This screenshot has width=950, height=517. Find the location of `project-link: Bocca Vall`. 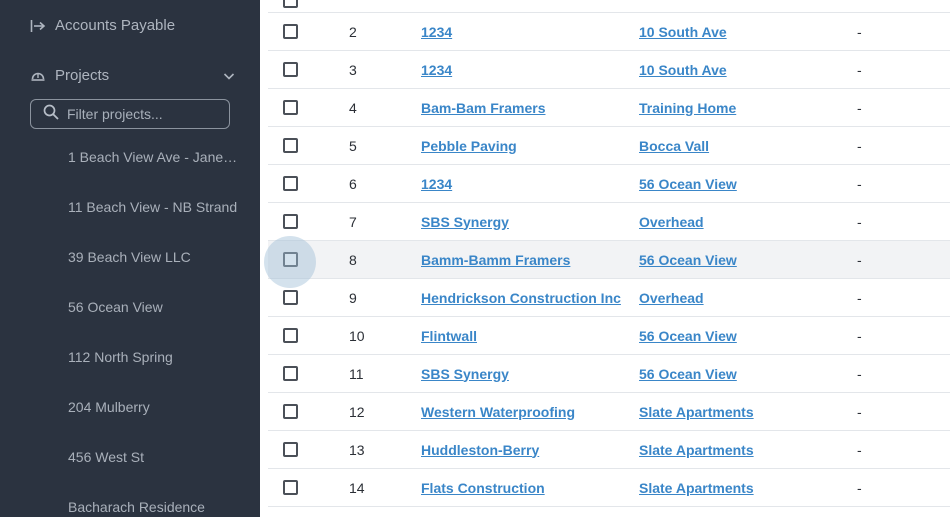

project-link: Bocca Vall is located at coordinates (674, 146).